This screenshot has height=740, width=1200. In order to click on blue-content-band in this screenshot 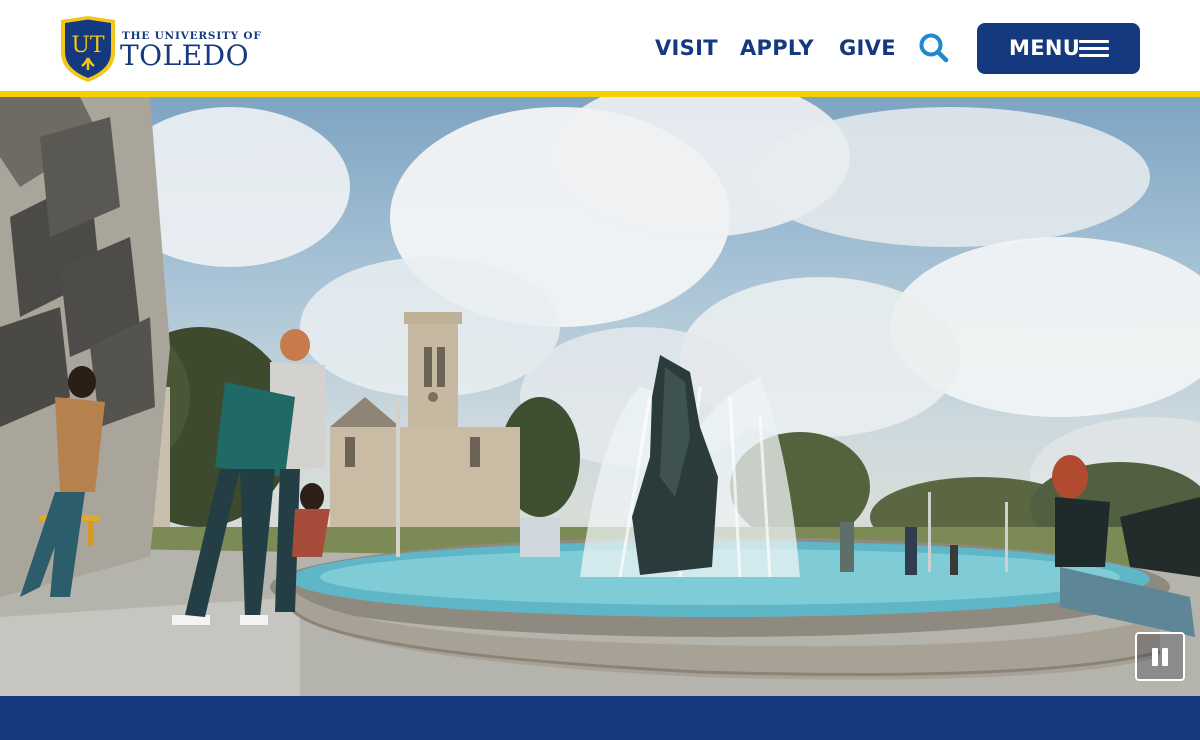, I will do `click(600, 718)`.